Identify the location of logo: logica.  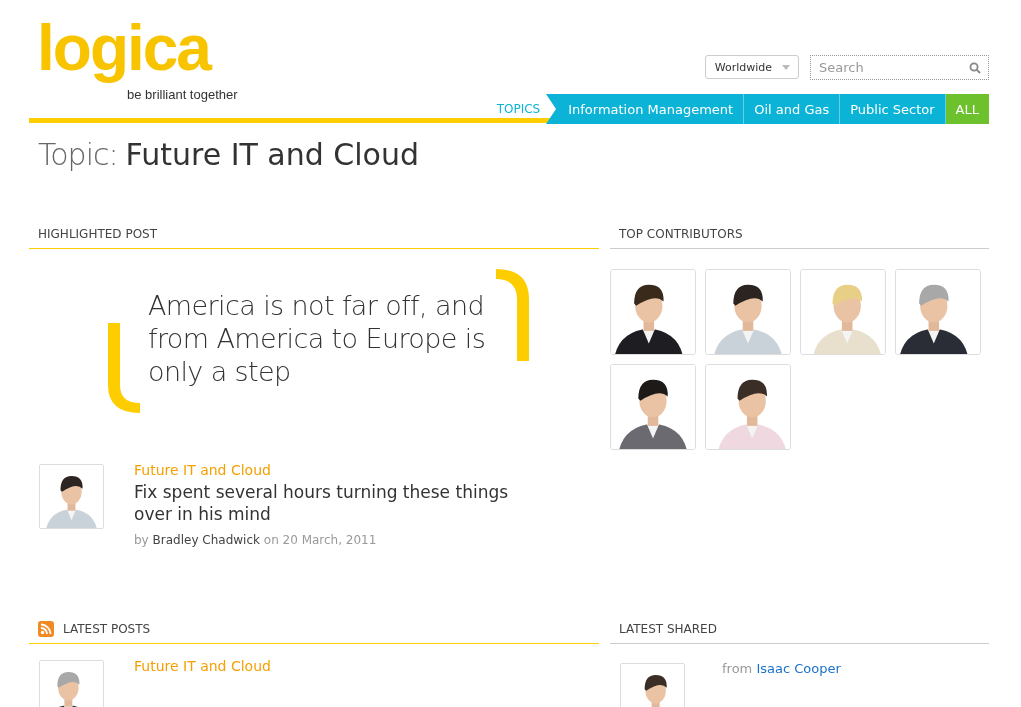
(123, 49).